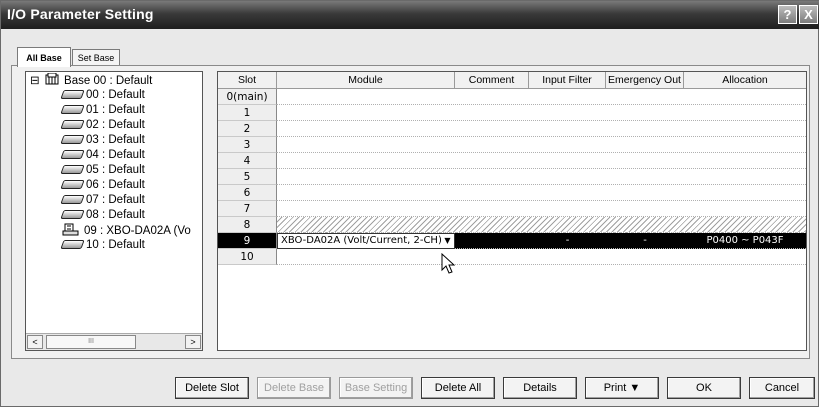  I want to click on column-header-module: Module, so click(366, 80).